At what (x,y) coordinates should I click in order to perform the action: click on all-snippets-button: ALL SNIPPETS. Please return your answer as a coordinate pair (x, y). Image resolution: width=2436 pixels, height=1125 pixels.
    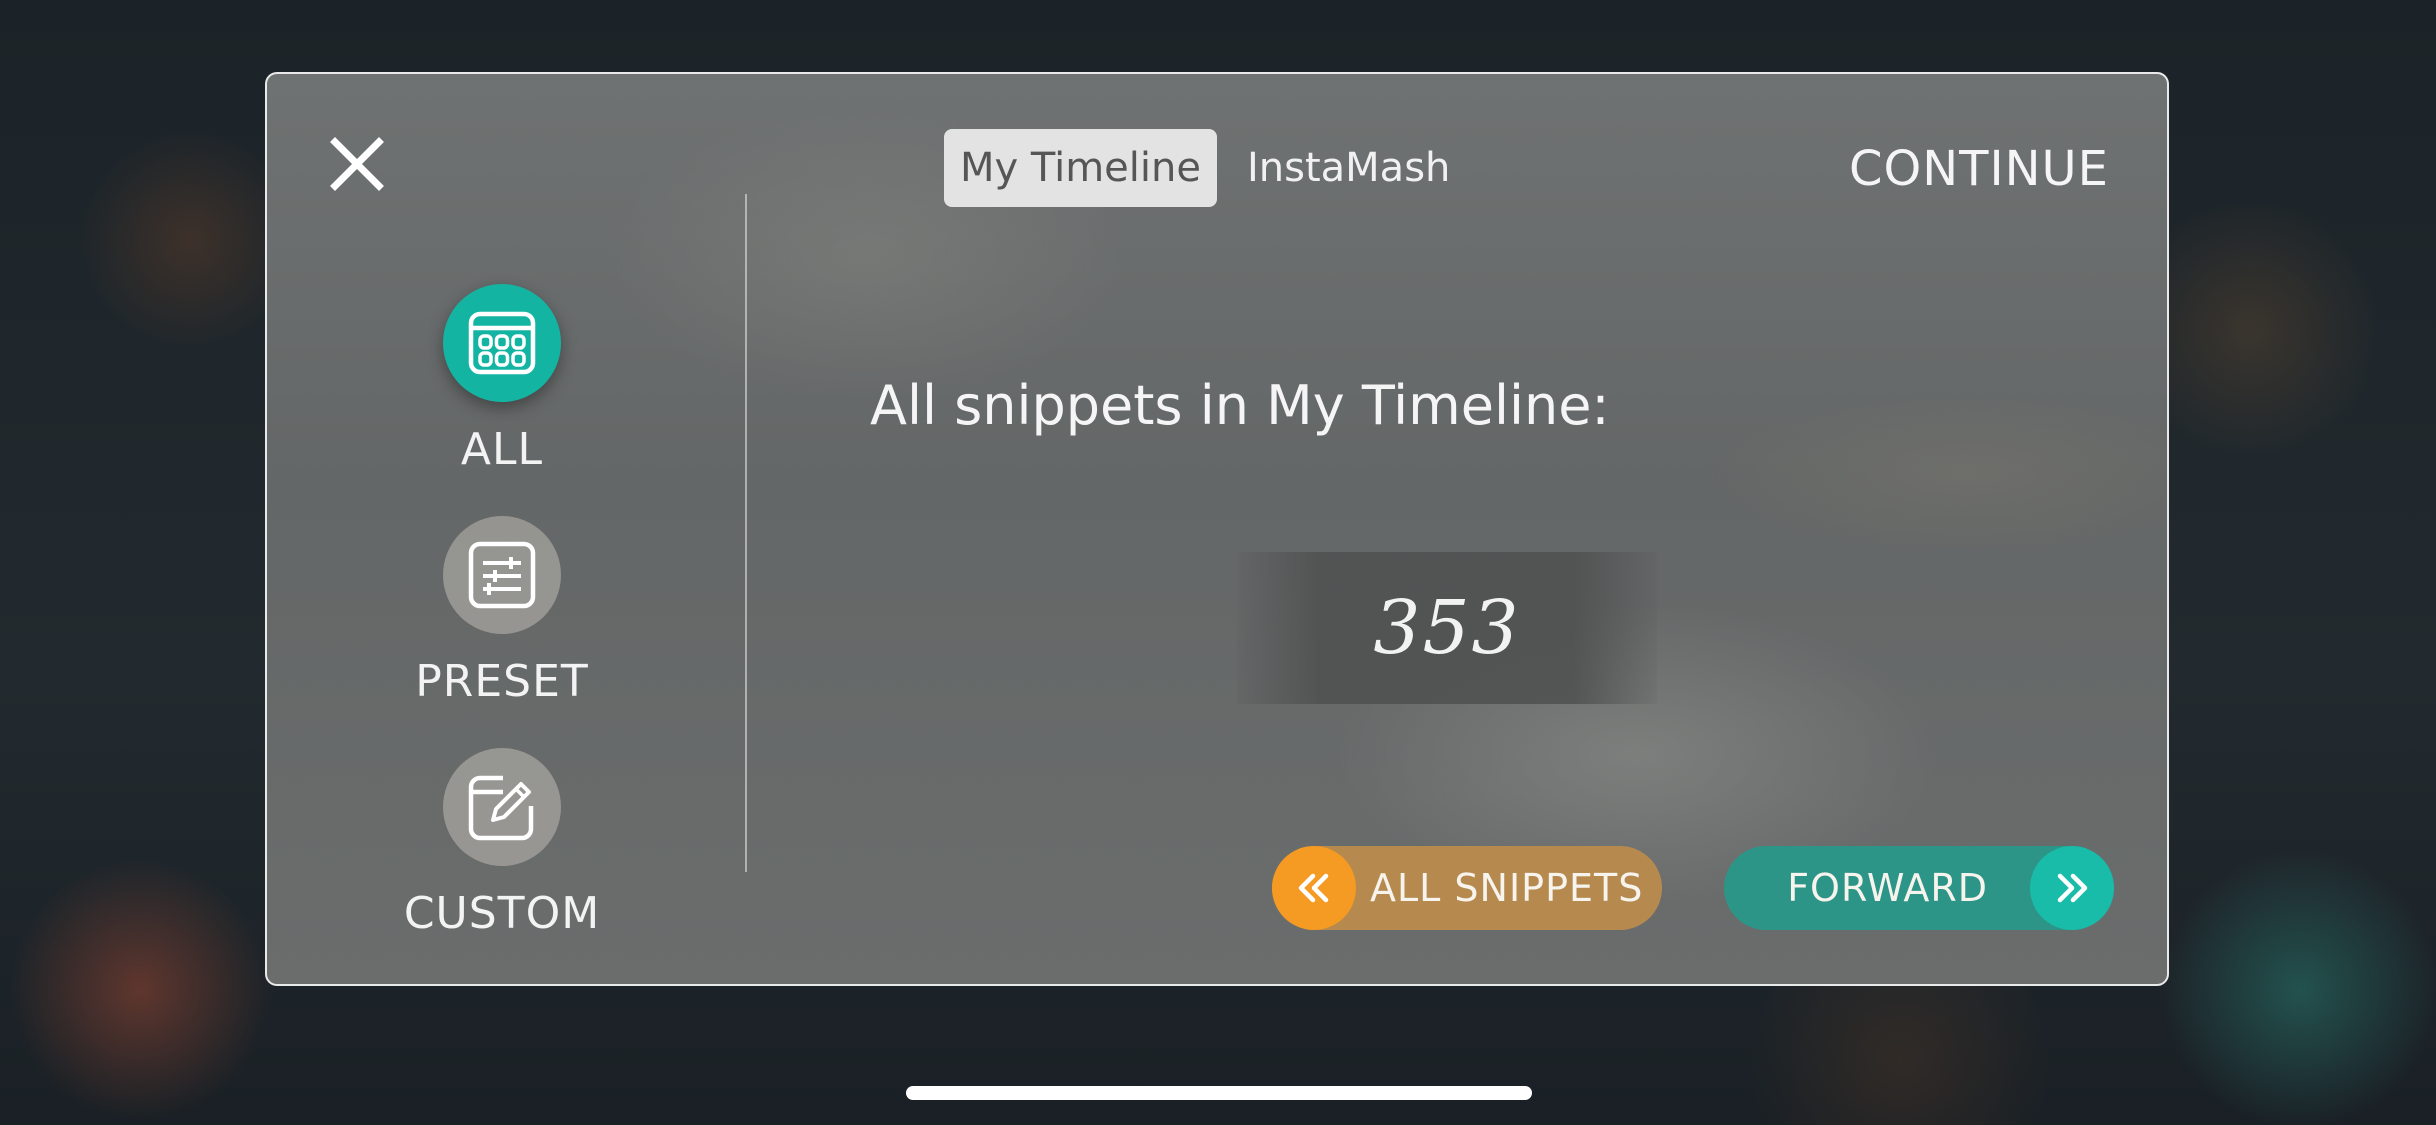
    Looking at the image, I should click on (1467, 888).